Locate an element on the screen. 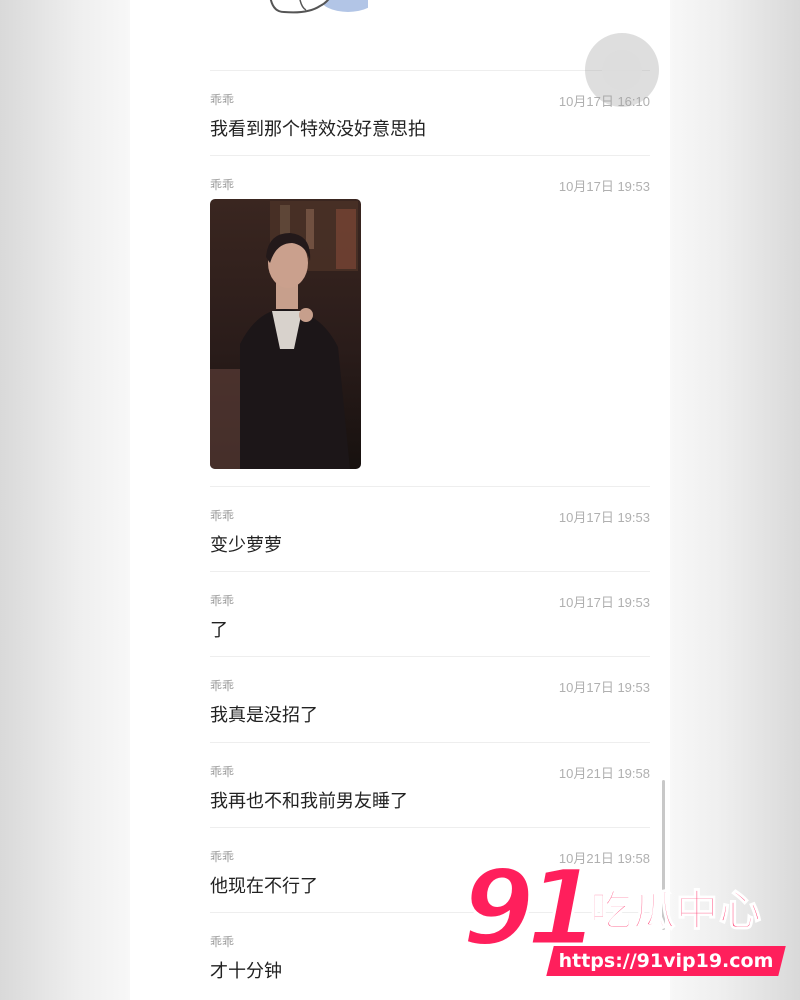  message-text: 他现在不行了 is located at coordinates (264, 886).